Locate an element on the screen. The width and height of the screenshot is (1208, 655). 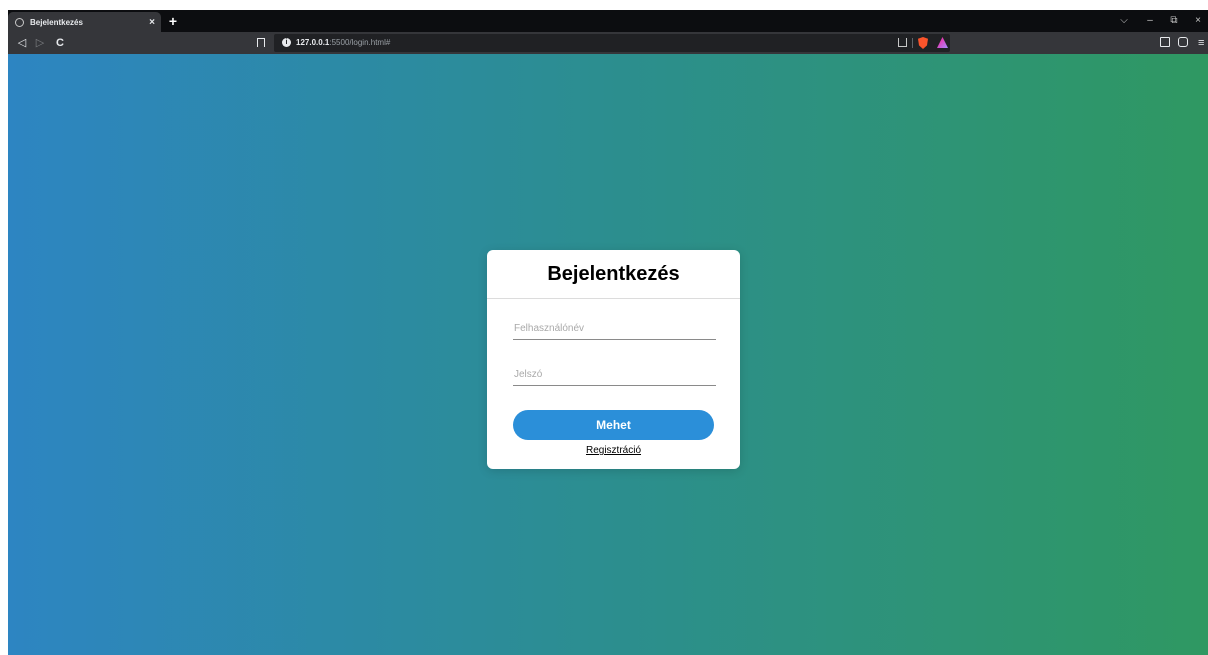
brave-shields-icon is located at coordinates (923, 43).